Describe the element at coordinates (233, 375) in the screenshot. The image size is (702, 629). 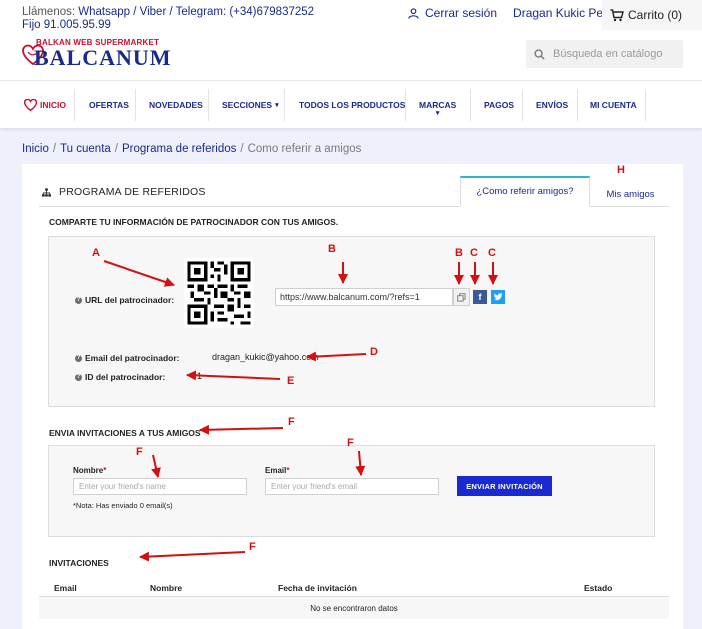
I see `arrow-e` at that location.